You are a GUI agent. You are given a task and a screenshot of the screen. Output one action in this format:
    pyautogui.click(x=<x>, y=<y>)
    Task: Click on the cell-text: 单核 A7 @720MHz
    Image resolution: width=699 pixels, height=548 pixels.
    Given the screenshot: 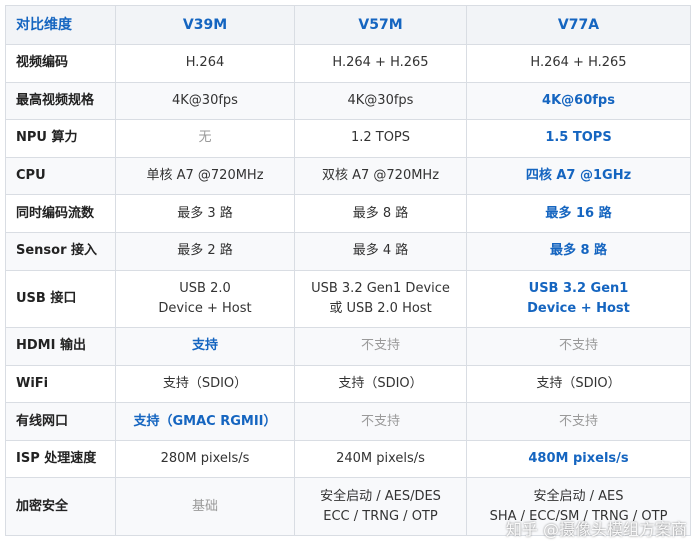 What is the action you would take?
    pyautogui.click(x=205, y=176)
    